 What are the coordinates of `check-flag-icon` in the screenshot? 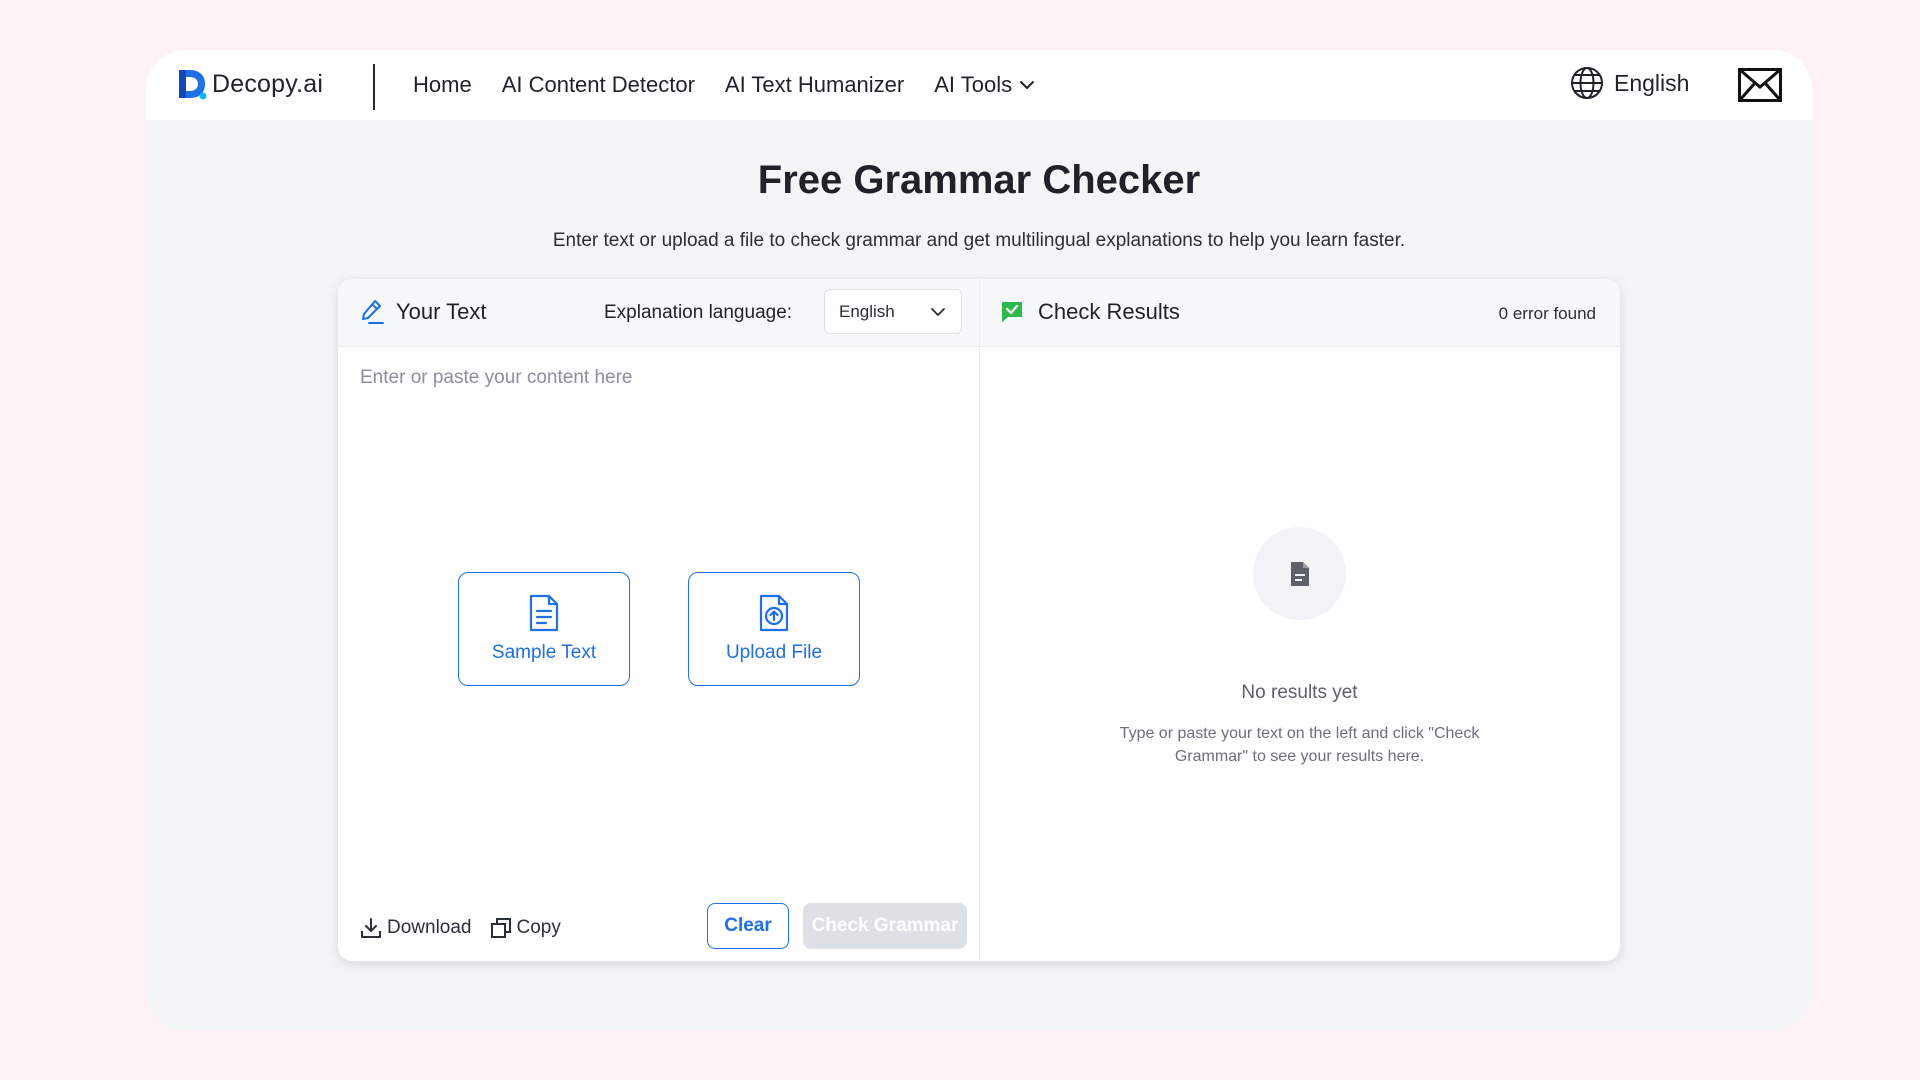 It's located at (1012, 312).